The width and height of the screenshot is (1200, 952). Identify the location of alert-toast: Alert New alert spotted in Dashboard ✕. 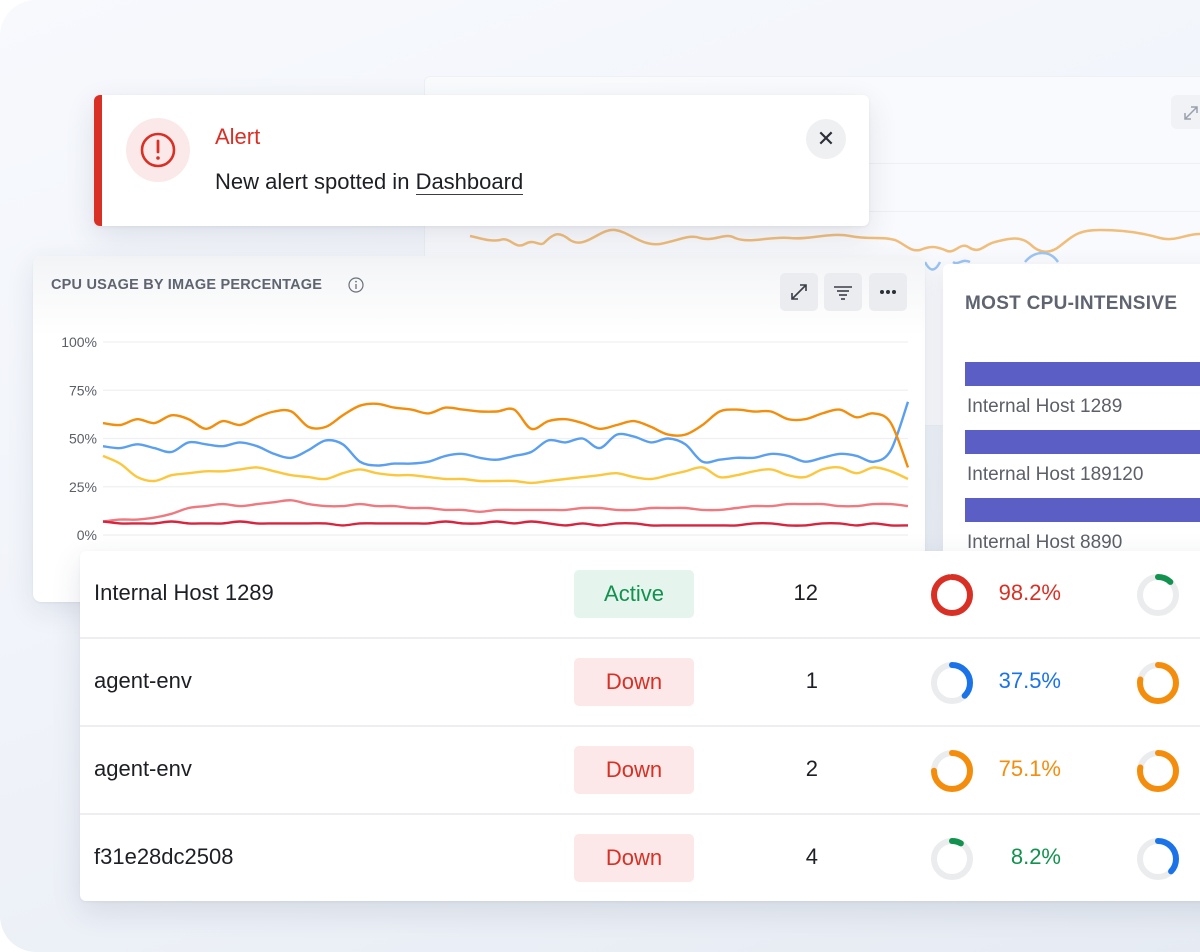
(481, 160).